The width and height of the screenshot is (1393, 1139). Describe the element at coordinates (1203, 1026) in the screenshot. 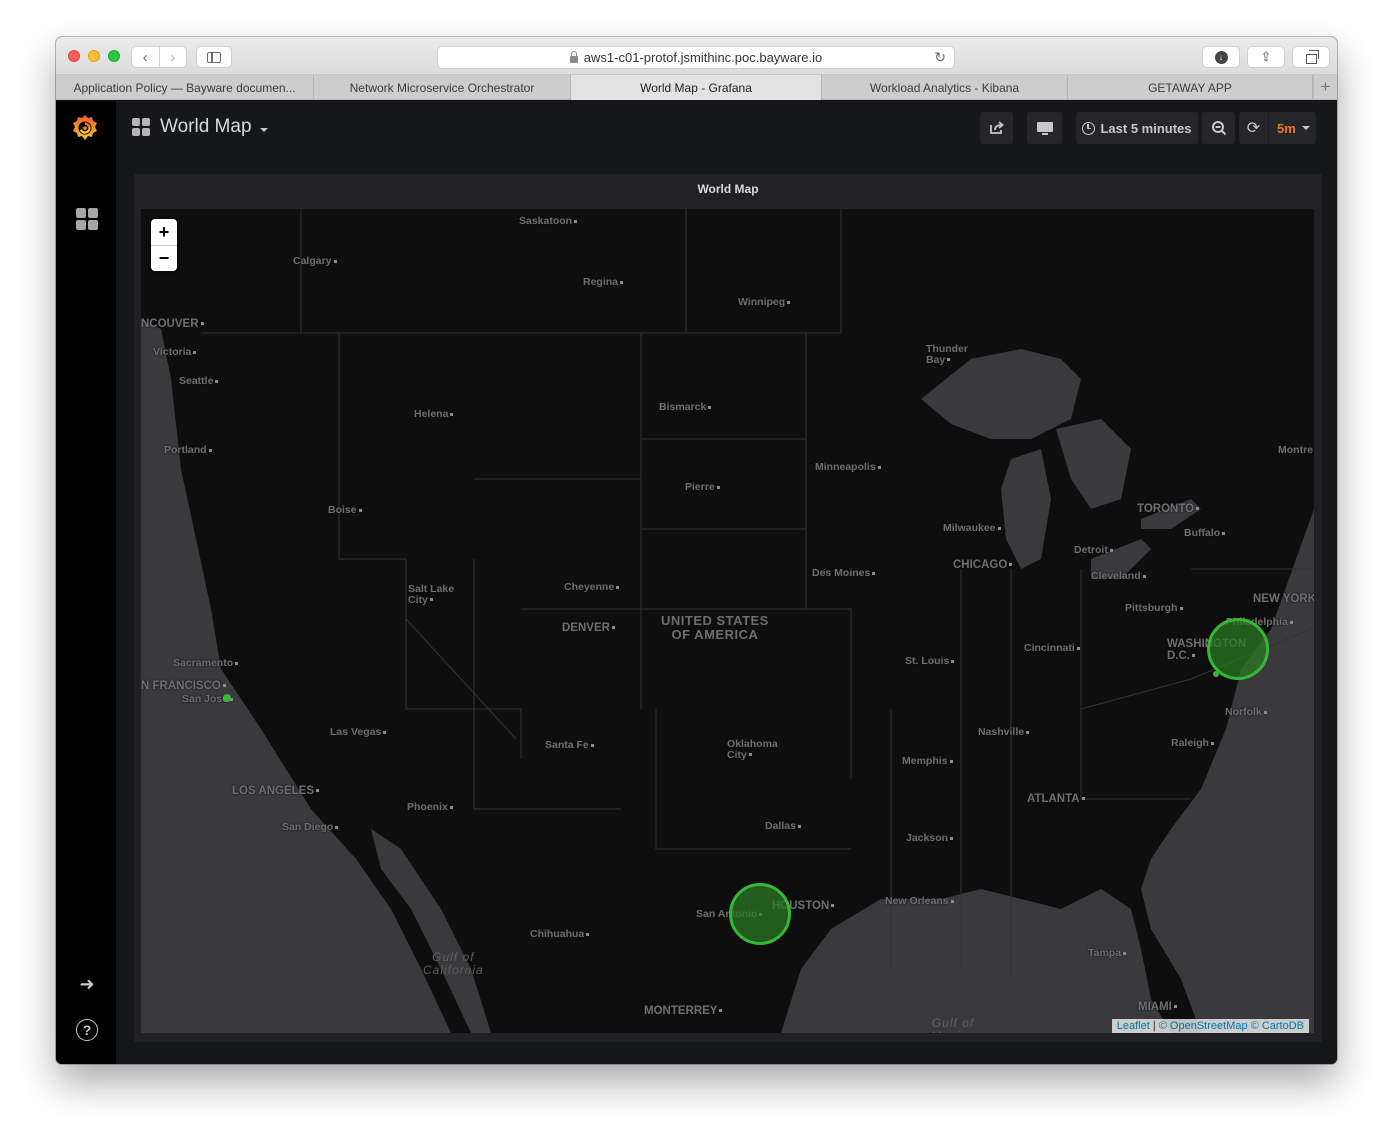

I see `osm-link: © OpenStreetMap` at that location.